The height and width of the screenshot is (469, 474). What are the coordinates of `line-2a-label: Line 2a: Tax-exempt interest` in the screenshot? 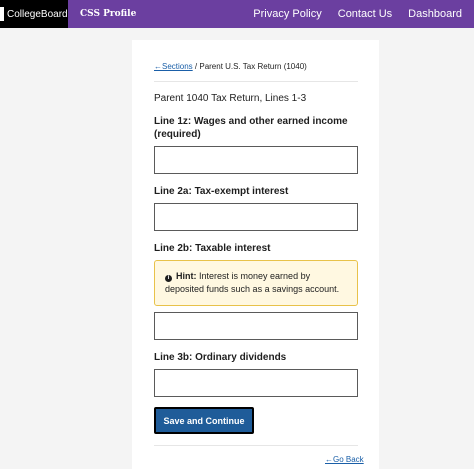 It's located at (221, 191).